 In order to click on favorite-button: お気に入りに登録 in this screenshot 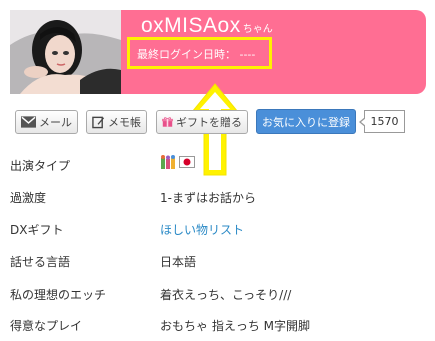, I will do `click(306, 121)`.